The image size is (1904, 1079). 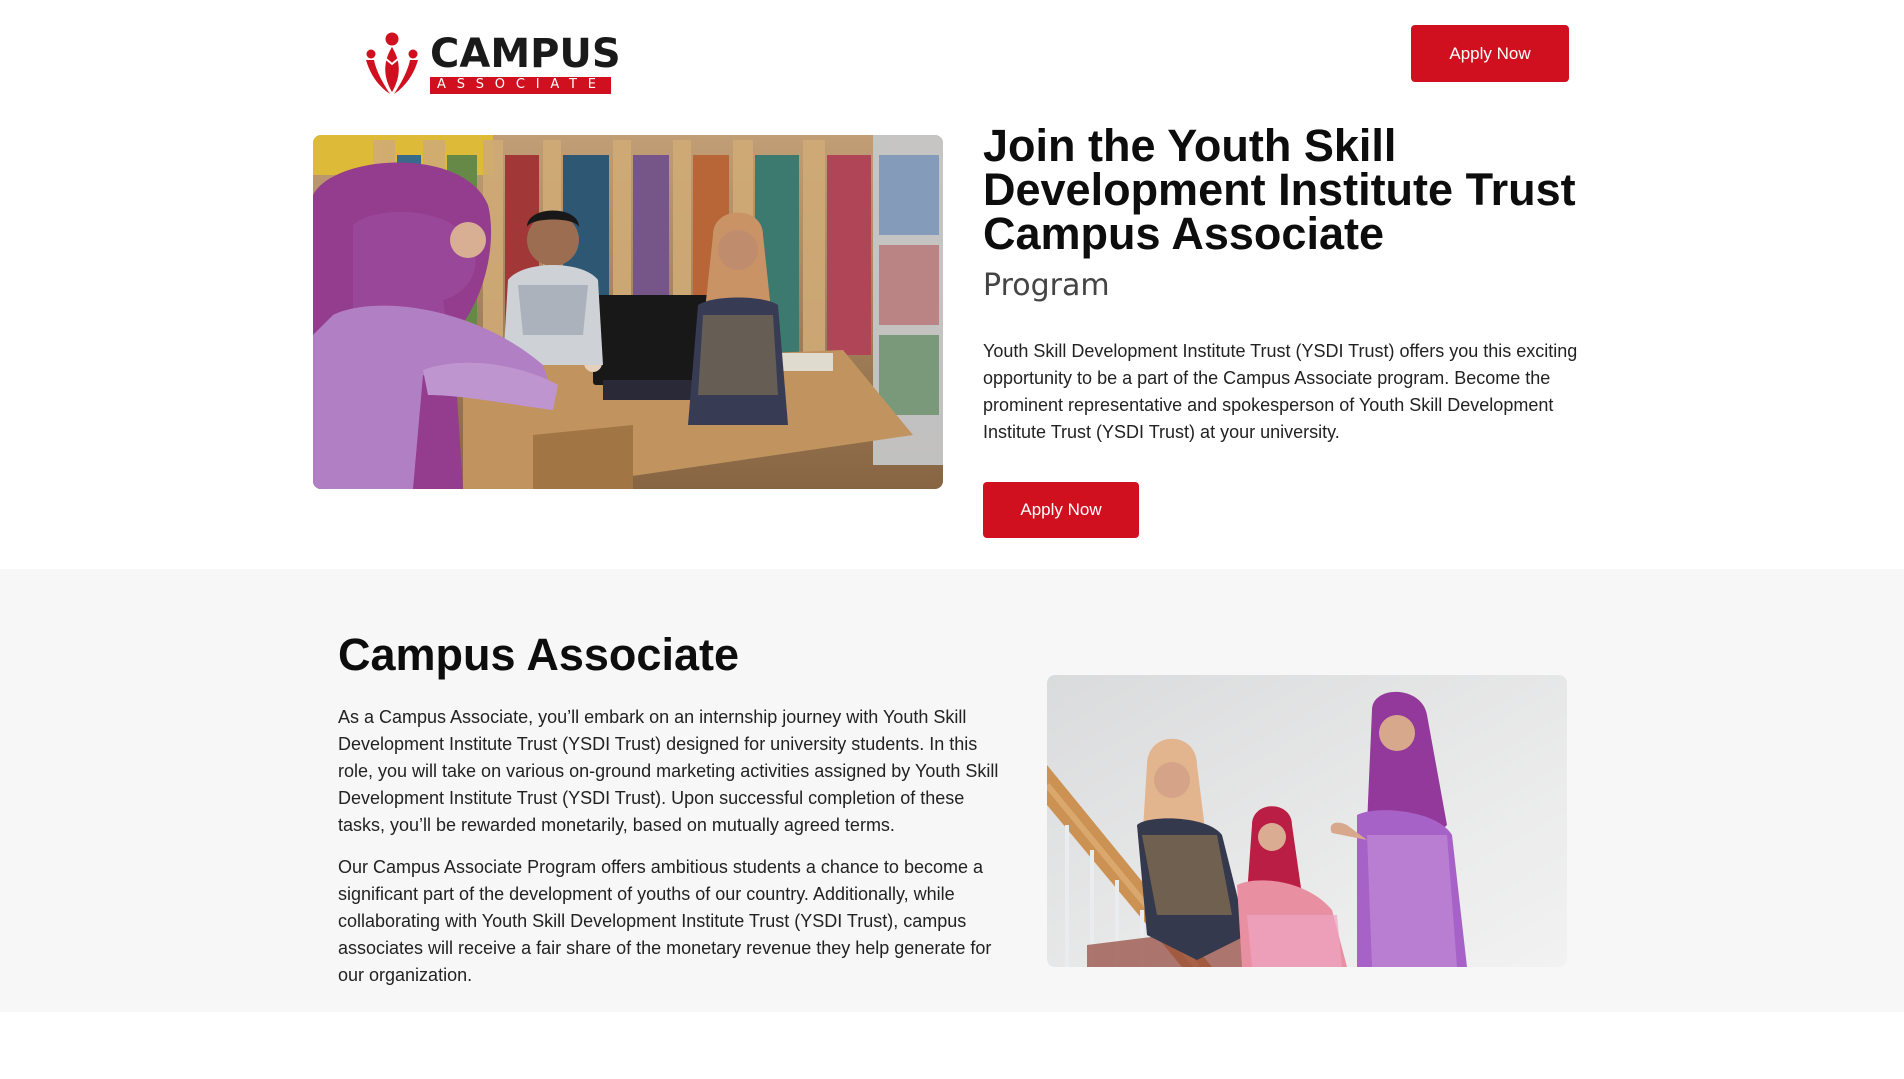 I want to click on site-header: CAMPUS ASSOCIATE Apply Now, so click(x=952, y=59).